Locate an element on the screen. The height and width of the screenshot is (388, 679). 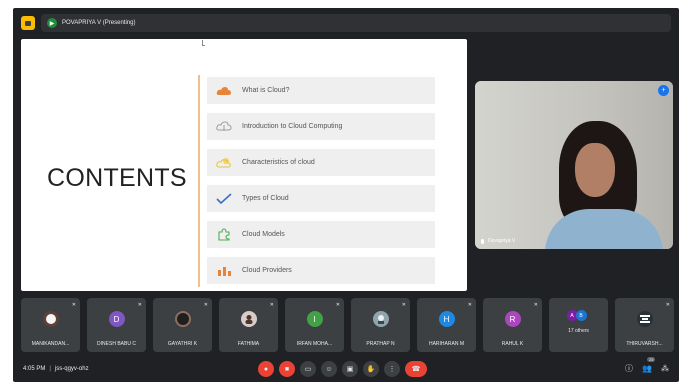
check-icon is located at coordinates (224, 199).